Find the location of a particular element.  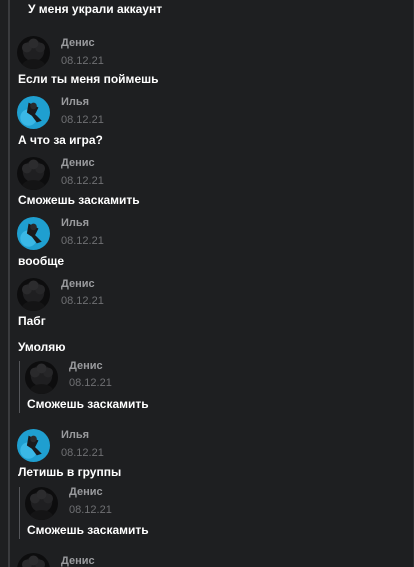

message-text: Если ты меня поймешь is located at coordinates (88, 79).